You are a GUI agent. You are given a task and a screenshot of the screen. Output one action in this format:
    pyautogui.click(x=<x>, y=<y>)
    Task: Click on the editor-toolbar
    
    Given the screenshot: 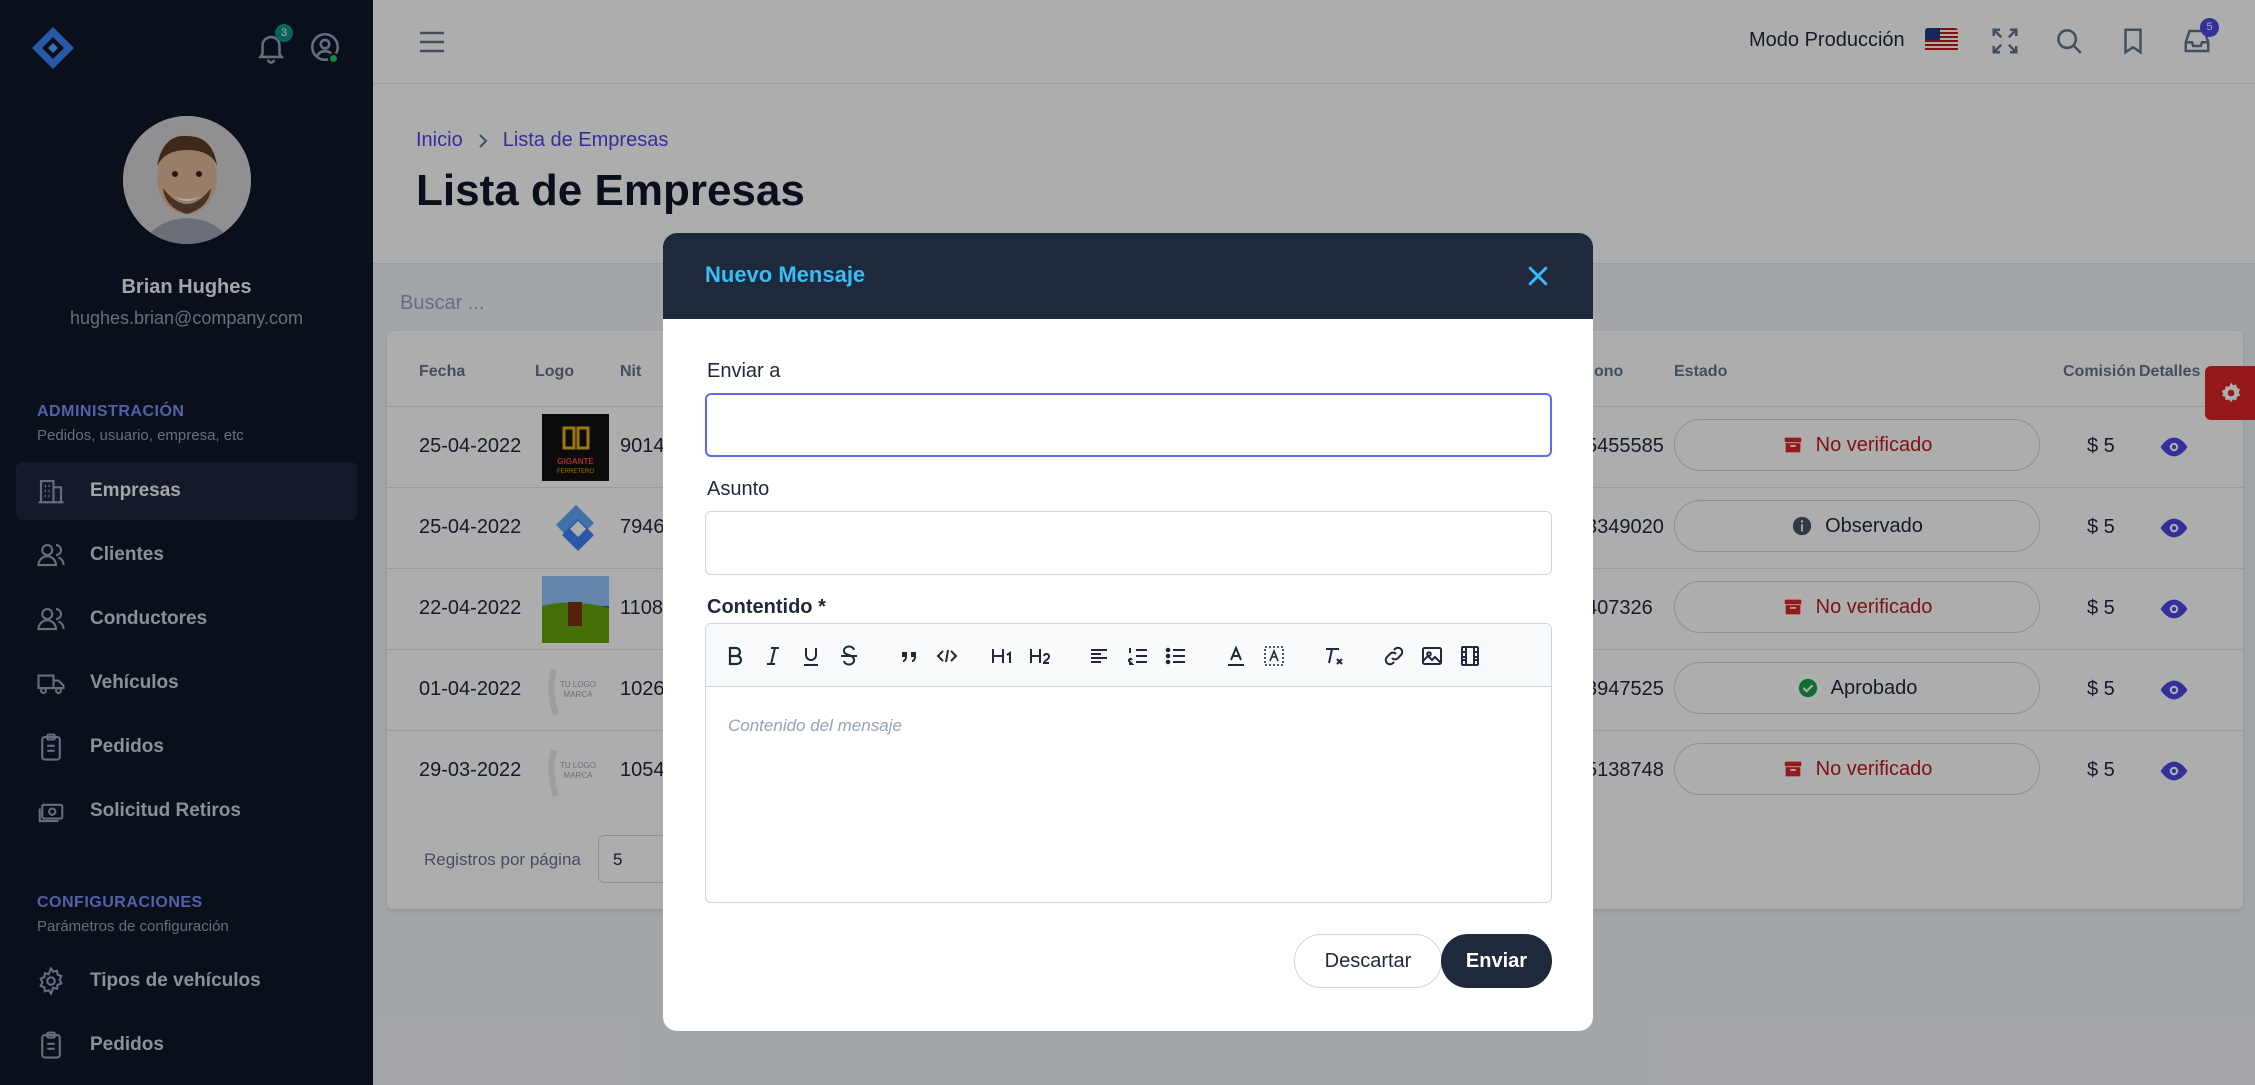 What is the action you would take?
    pyautogui.click(x=1128, y=655)
    